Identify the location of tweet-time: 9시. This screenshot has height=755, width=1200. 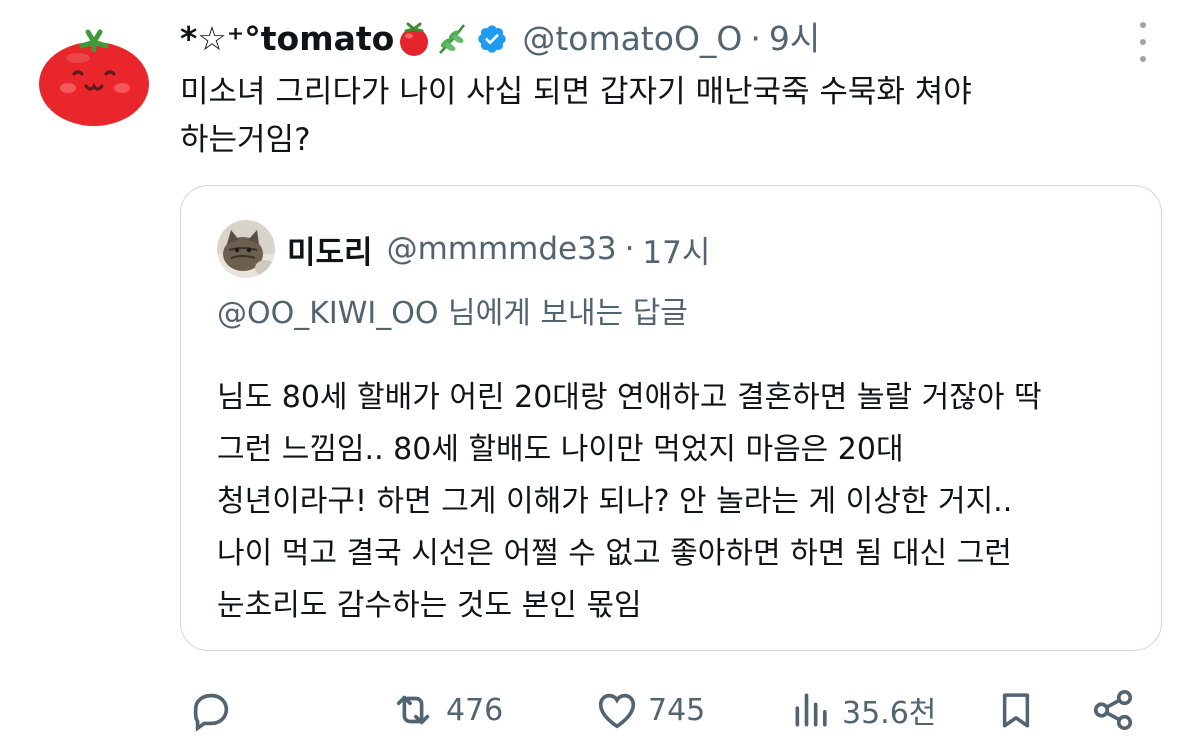
(794, 39).